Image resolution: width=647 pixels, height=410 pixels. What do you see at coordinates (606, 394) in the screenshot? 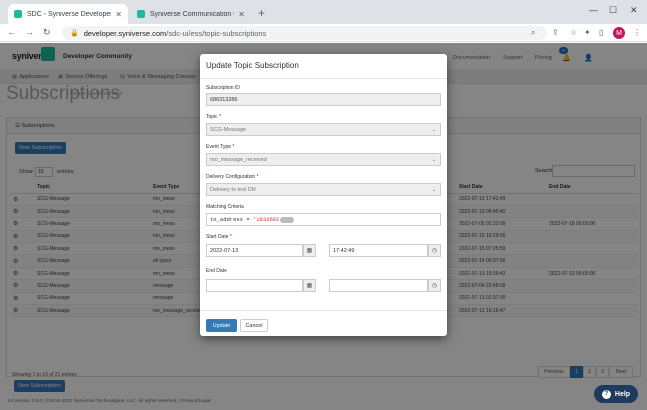
I see `question-icon: ?` at bounding box center [606, 394].